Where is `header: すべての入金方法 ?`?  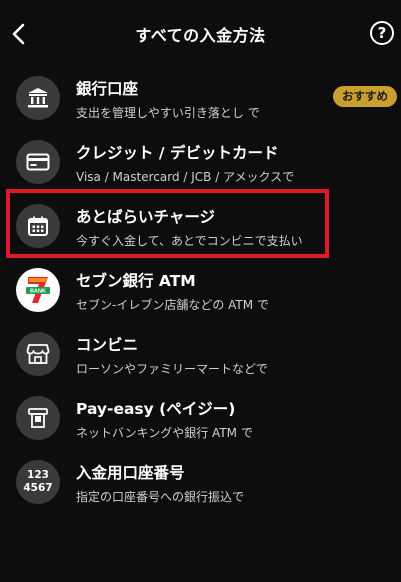
header: すべての入金方法 ? is located at coordinates (200, 33).